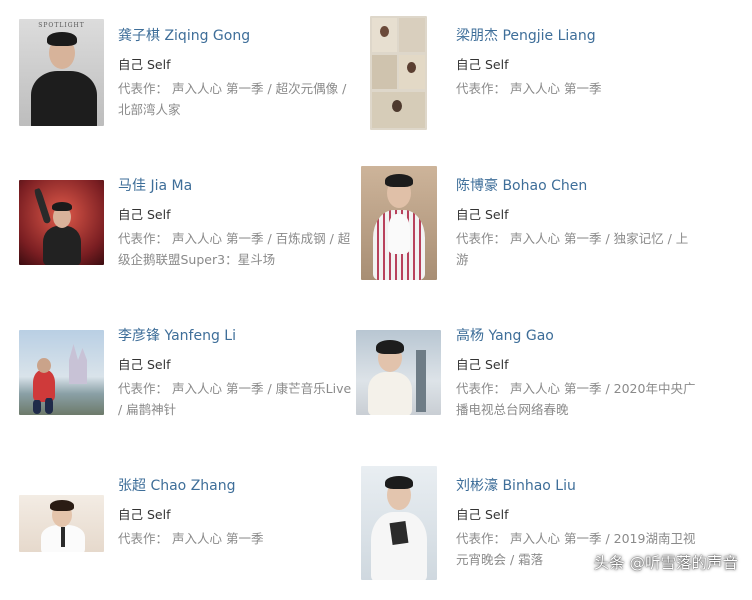 The width and height of the screenshot is (752, 600). Describe the element at coordinates (516, 485) in the screenshot. I see `person-name: 刘彬濠 Binhao Liu` at that location.